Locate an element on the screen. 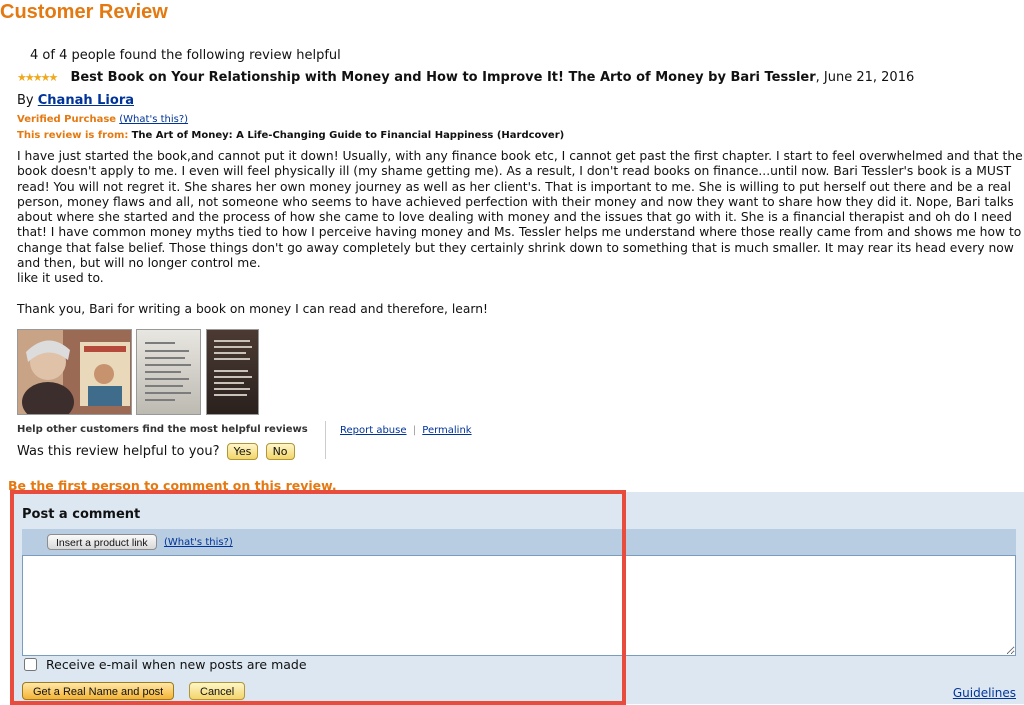  review-image-photo is located at coordinates (74, 372).